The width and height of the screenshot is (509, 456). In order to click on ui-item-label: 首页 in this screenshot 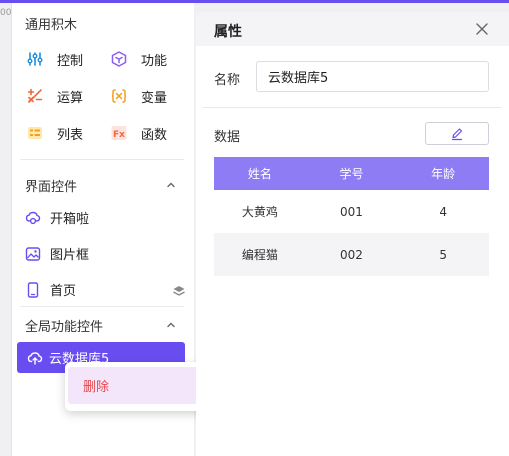, I will do `click(63, 291)`.